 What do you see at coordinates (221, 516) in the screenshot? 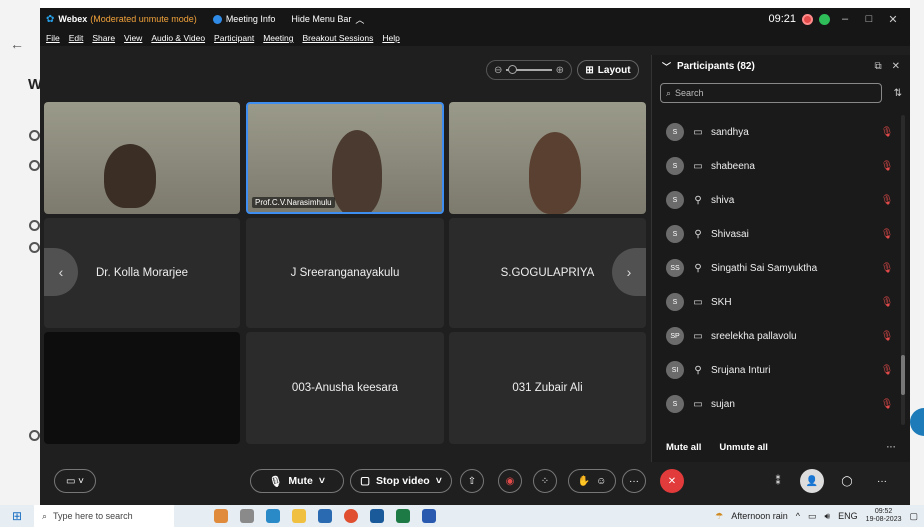
I see `taskbar-app-icon` at bounding box center [221, 516].